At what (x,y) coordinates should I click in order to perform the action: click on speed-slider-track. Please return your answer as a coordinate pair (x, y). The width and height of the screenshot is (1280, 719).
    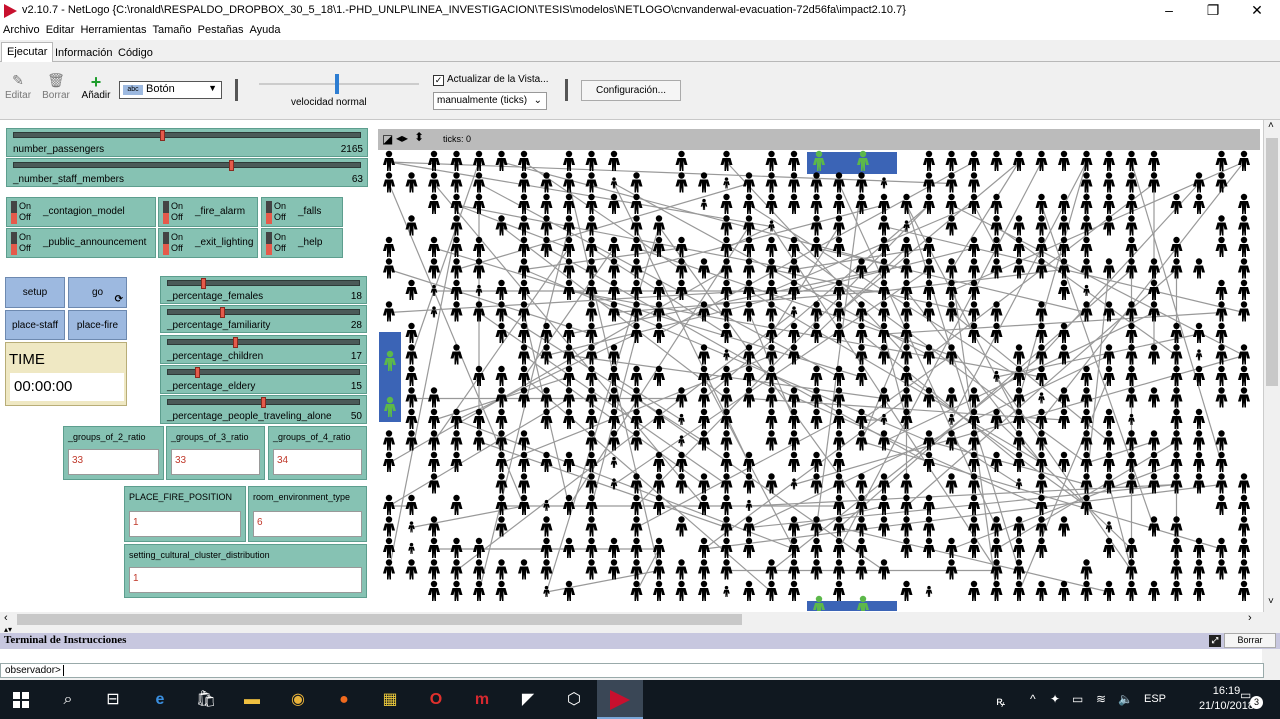
    Looking at the image, I should click on (339, 84).